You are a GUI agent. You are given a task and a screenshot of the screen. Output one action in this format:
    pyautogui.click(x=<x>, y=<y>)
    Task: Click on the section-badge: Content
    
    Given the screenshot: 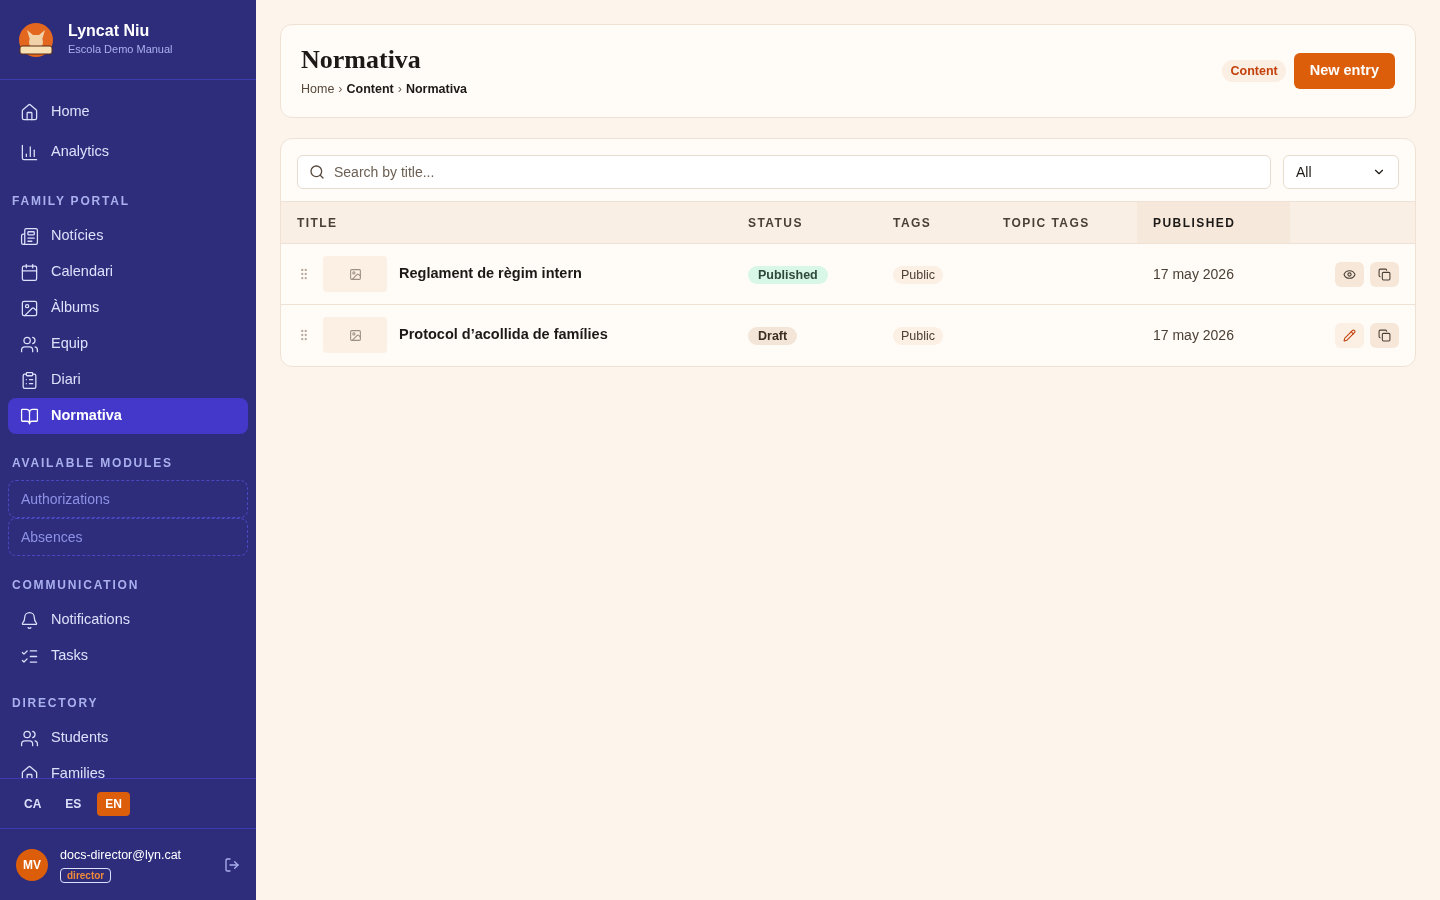 What is the action you would take?
    pyautogui.click(x=1254, y=71)
    